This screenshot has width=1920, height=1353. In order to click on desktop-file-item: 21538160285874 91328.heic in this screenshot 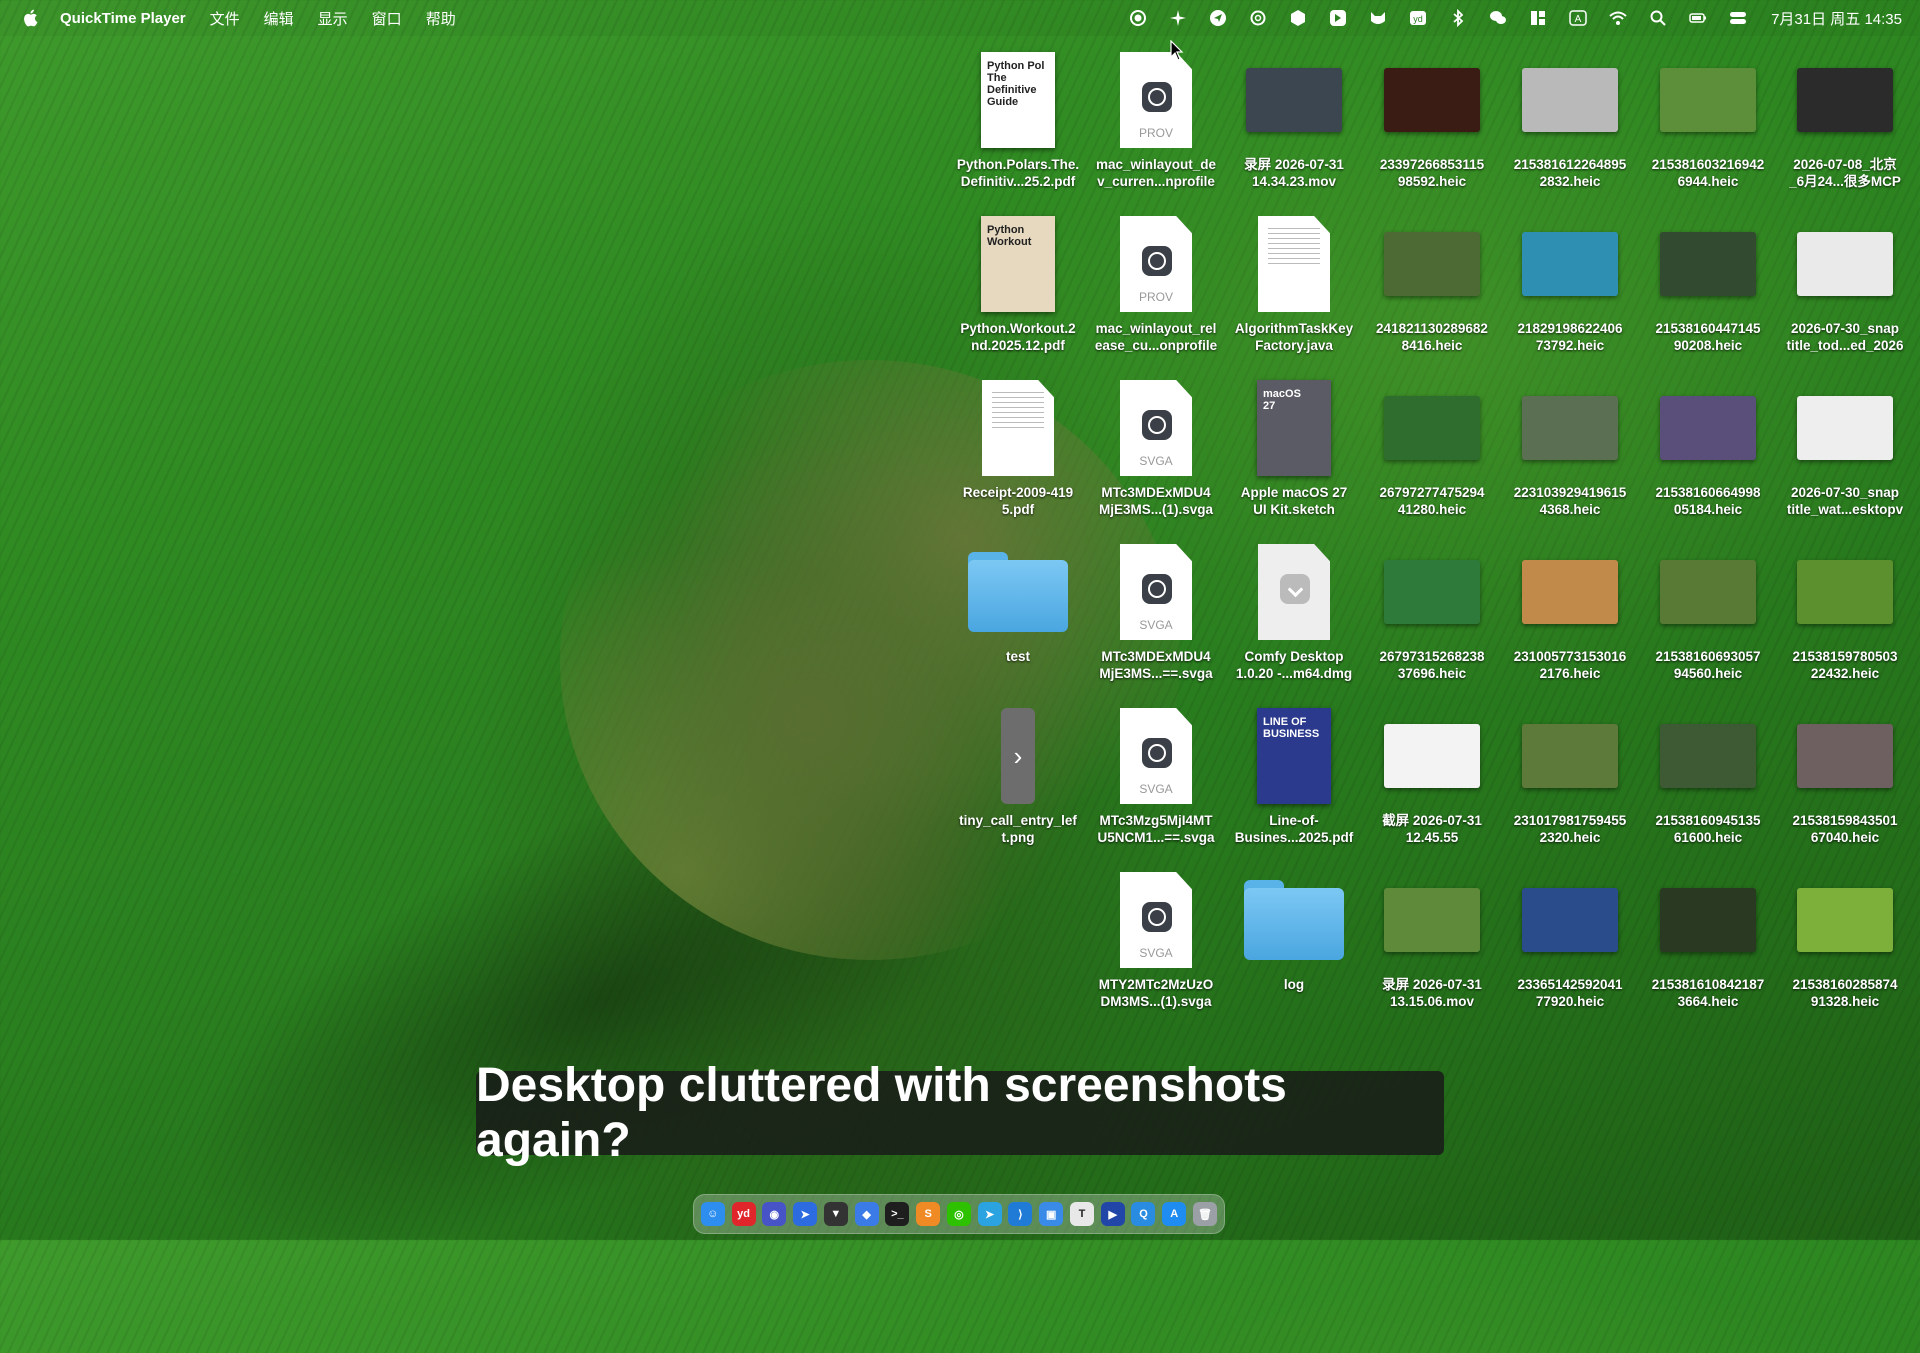, I will do `click(1845, 939)`.